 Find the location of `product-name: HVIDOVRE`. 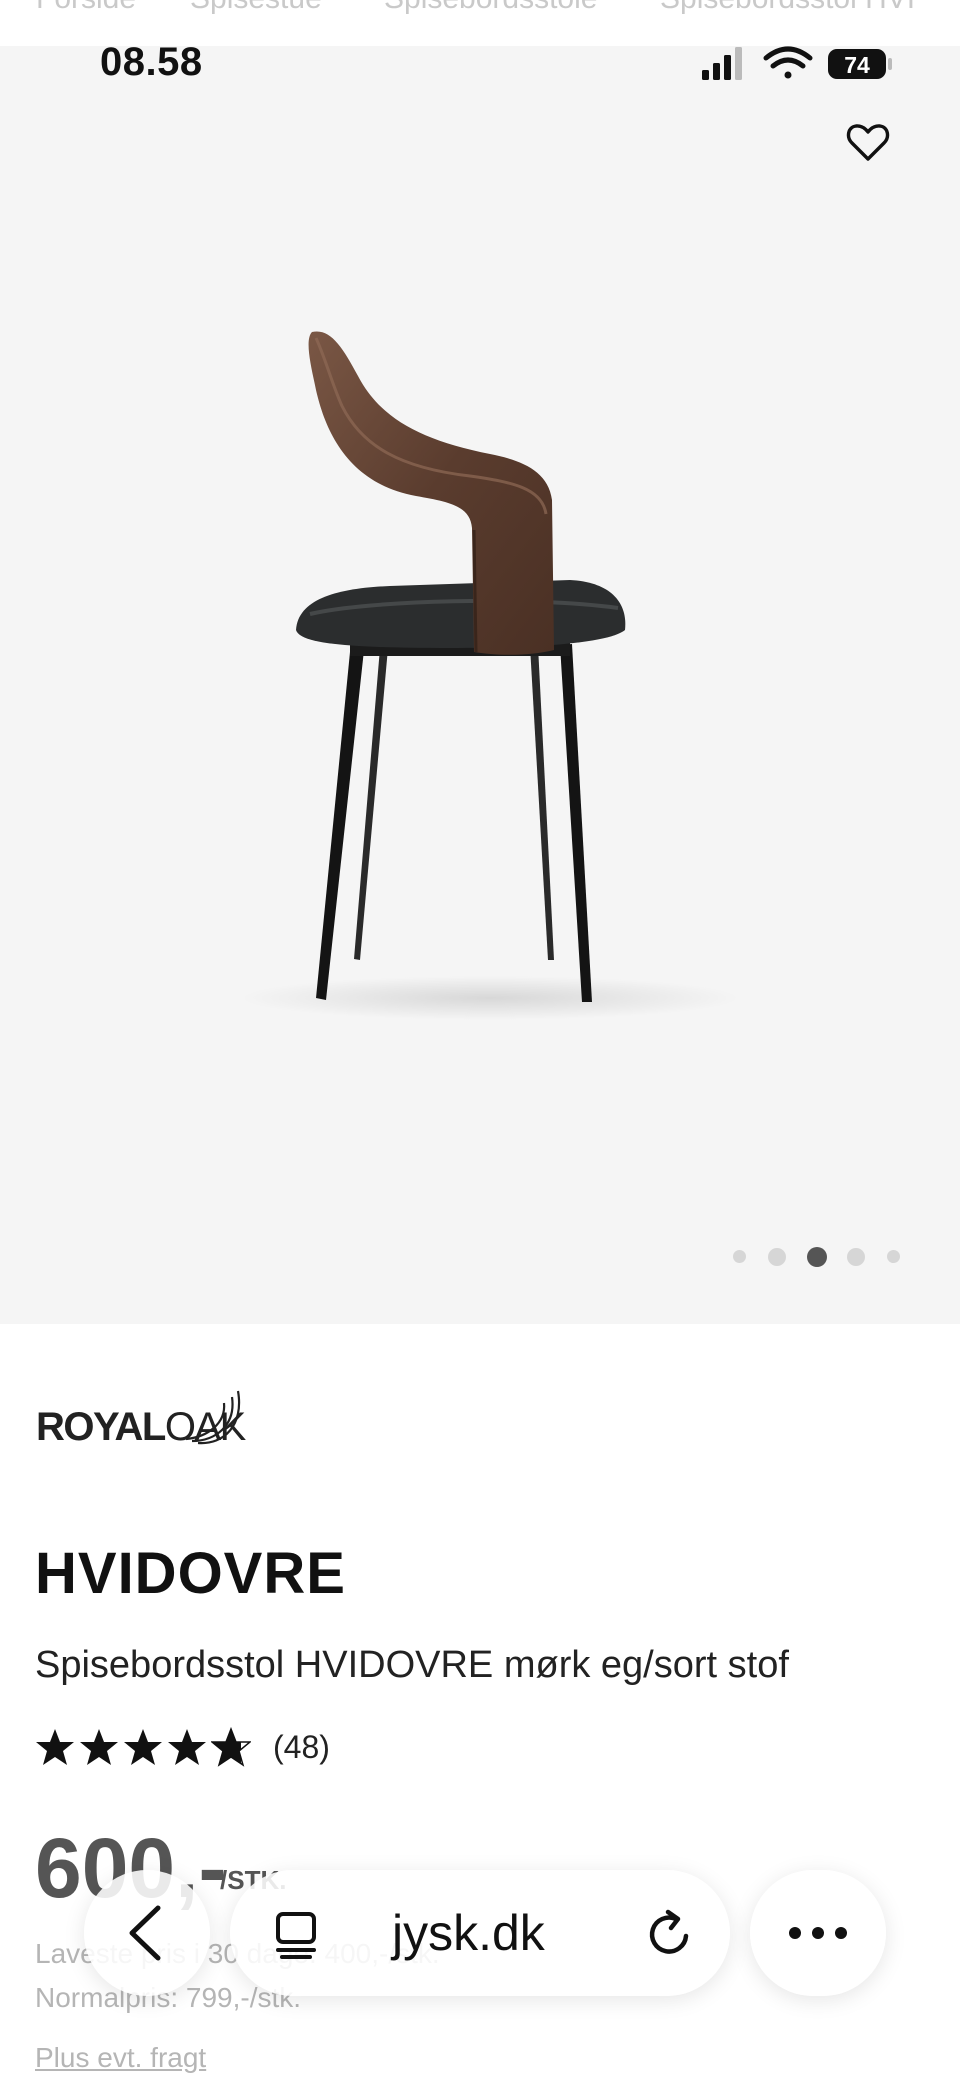

product-name: HVIDOVRE is located at coordinates (190, 1573).